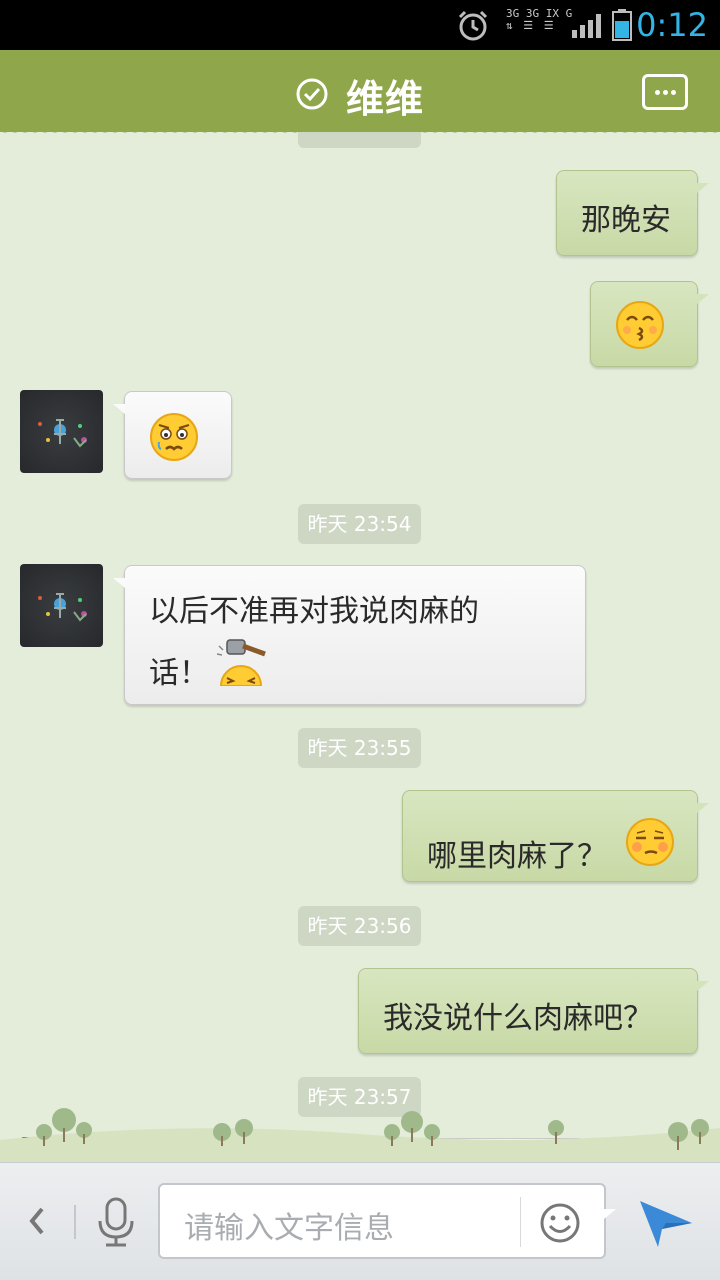 The image size is (720, 1280). I want to click on scenery-decoration, so click(360, 1135).